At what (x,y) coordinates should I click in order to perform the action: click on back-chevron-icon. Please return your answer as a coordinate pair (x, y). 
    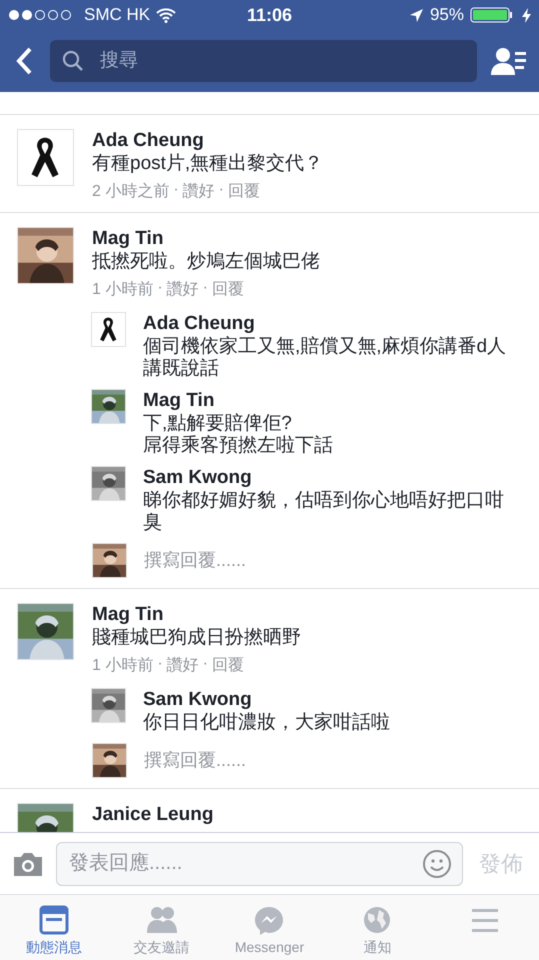
    Looking at the image, I should click on (24, 61).